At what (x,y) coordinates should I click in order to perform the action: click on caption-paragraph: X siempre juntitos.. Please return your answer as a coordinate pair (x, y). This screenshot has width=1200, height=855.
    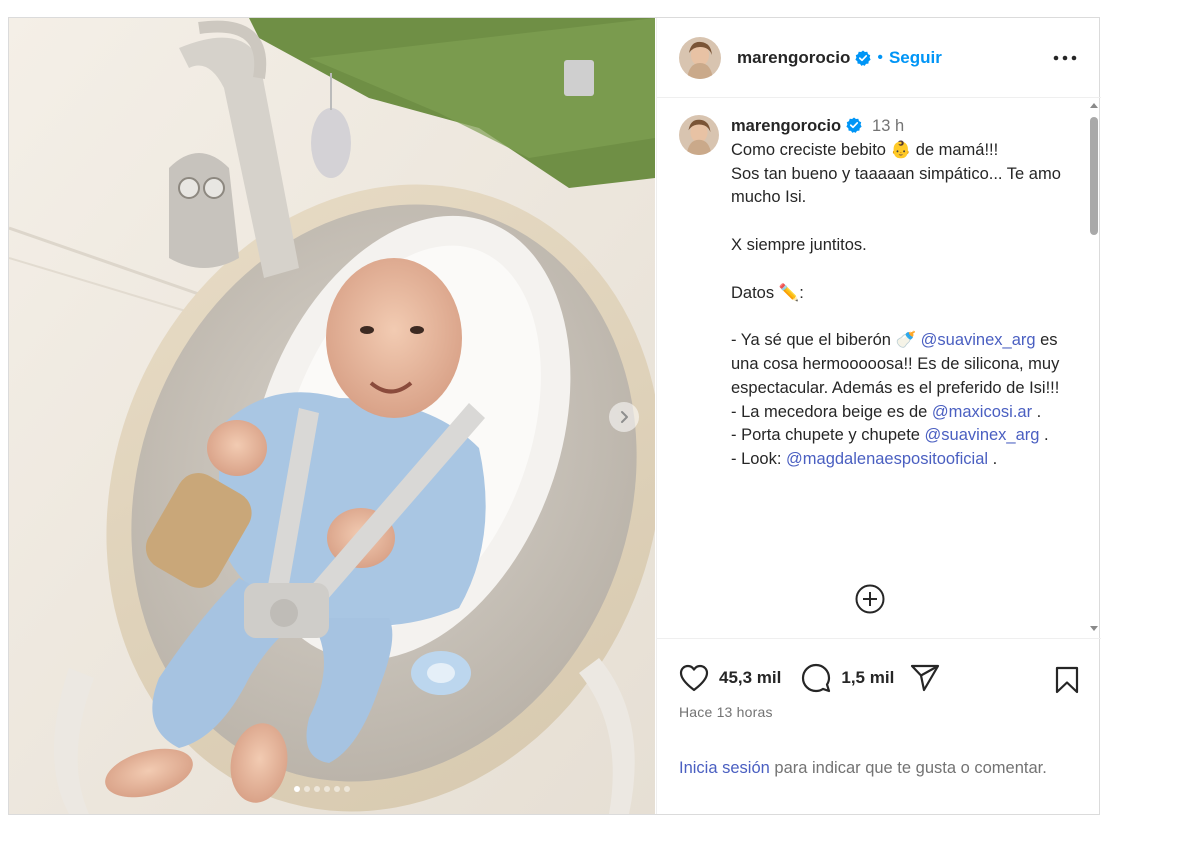
    Looking at the image, I should click on (799, 244).